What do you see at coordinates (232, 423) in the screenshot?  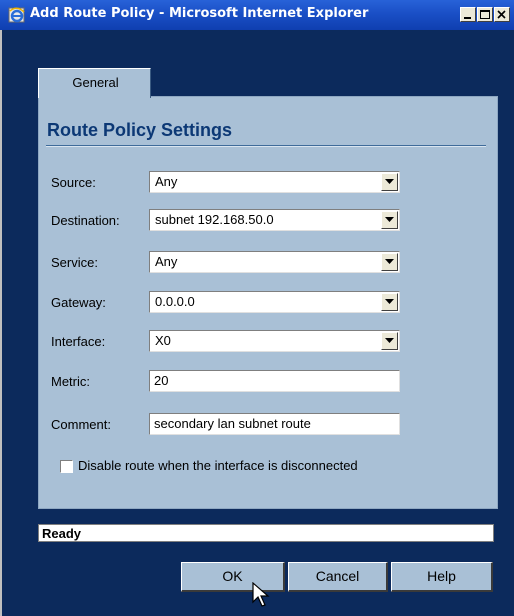 I see `comment-value: secondary lan subnet route` at bounding box center [232, 423].